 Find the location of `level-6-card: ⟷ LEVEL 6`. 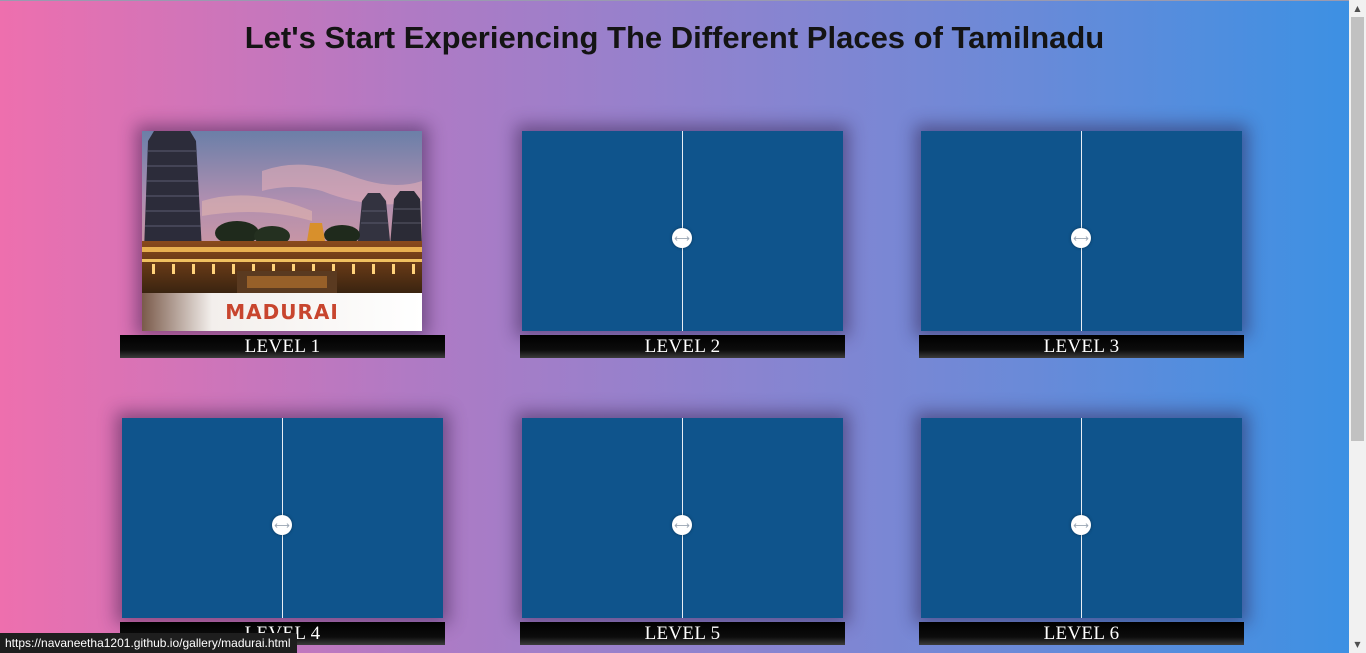

level-6-card: ⟷ LEVEL 6 is located at coordinates (1081, 531).